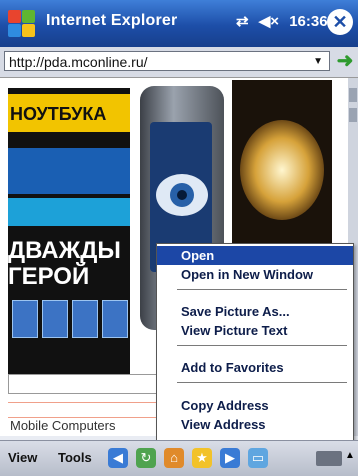 Image resolution: width=358 pixels, height=476 pixels. What do you see at coordinates (112, 20) in the screenshot?
I see `app-title: Internet Explorer` at bounding box center [112, 20].